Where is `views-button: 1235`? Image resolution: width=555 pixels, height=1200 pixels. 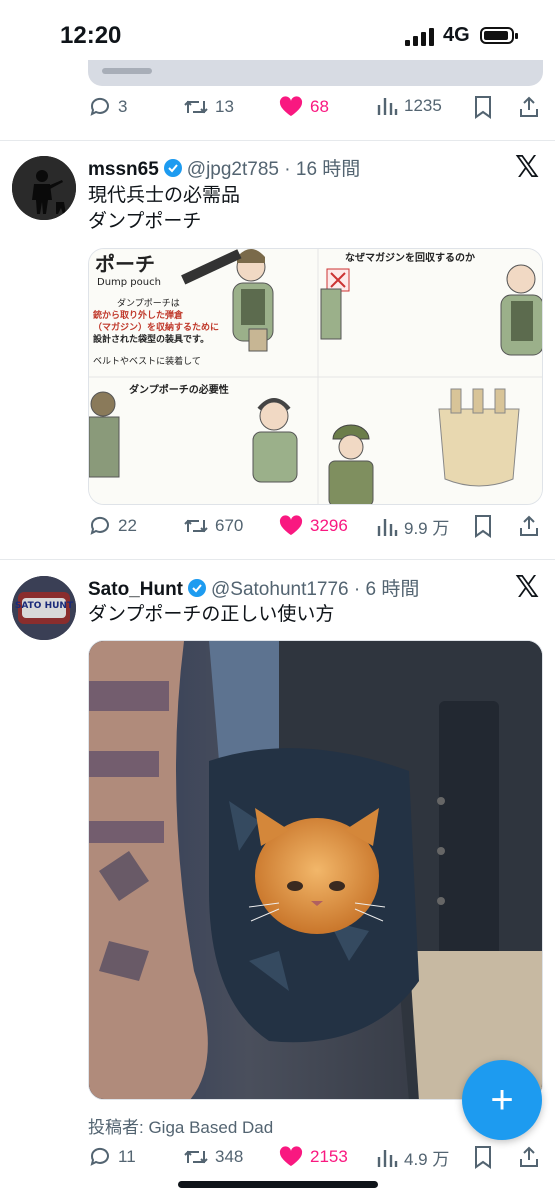
views-button: 1235 is located at coordinates (409, 106).